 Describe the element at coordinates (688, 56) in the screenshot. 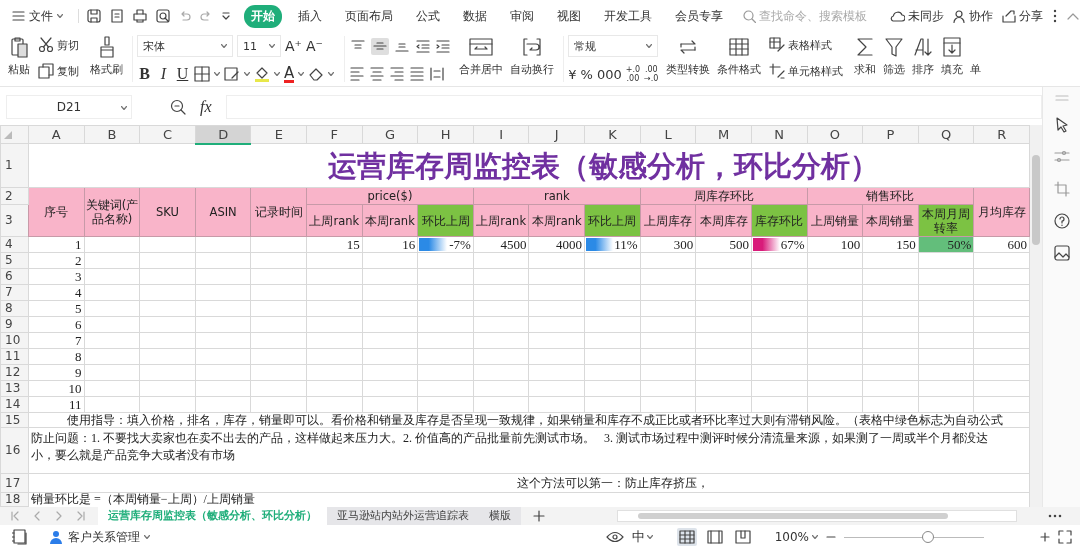

I see `ribbon-button: 类型转换` at that location.